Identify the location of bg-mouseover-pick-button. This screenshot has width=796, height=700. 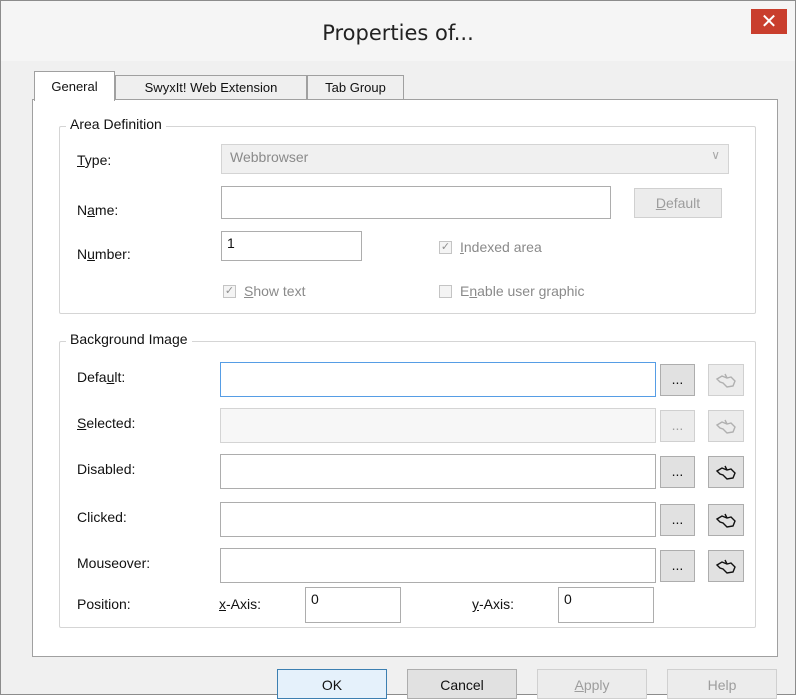
(726, 566).